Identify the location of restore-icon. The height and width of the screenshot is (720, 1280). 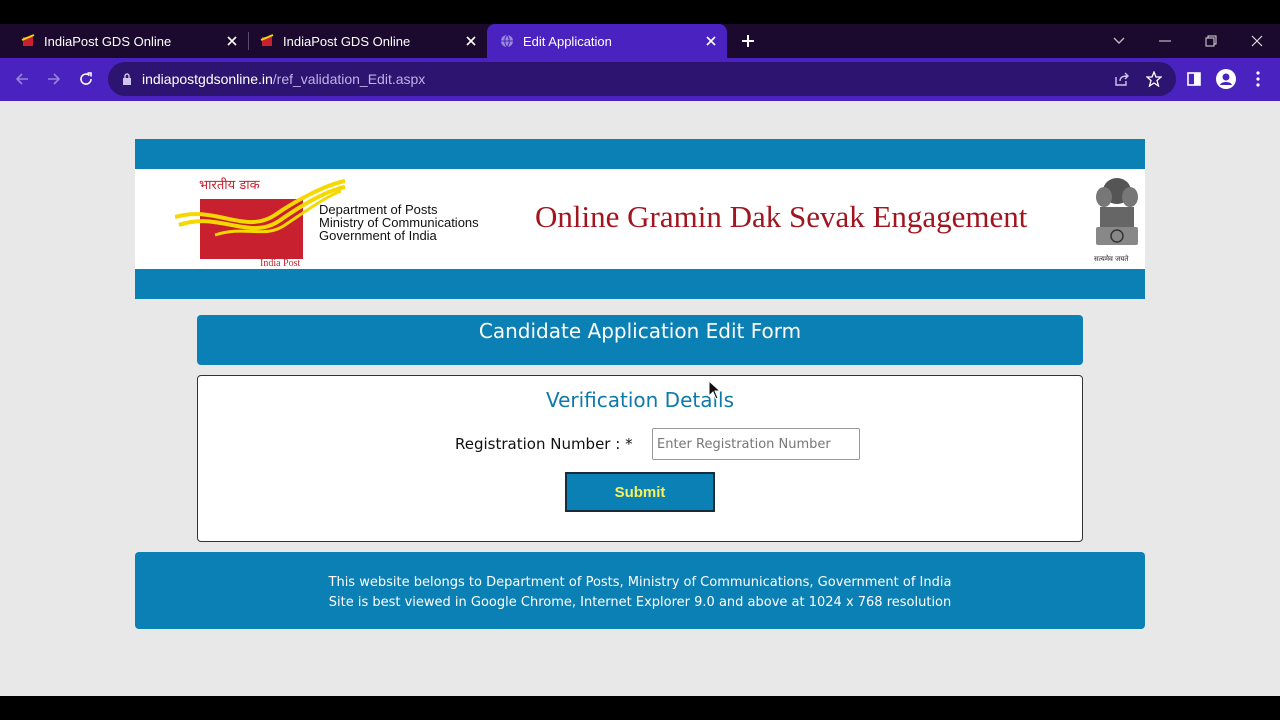
(1211, 41).